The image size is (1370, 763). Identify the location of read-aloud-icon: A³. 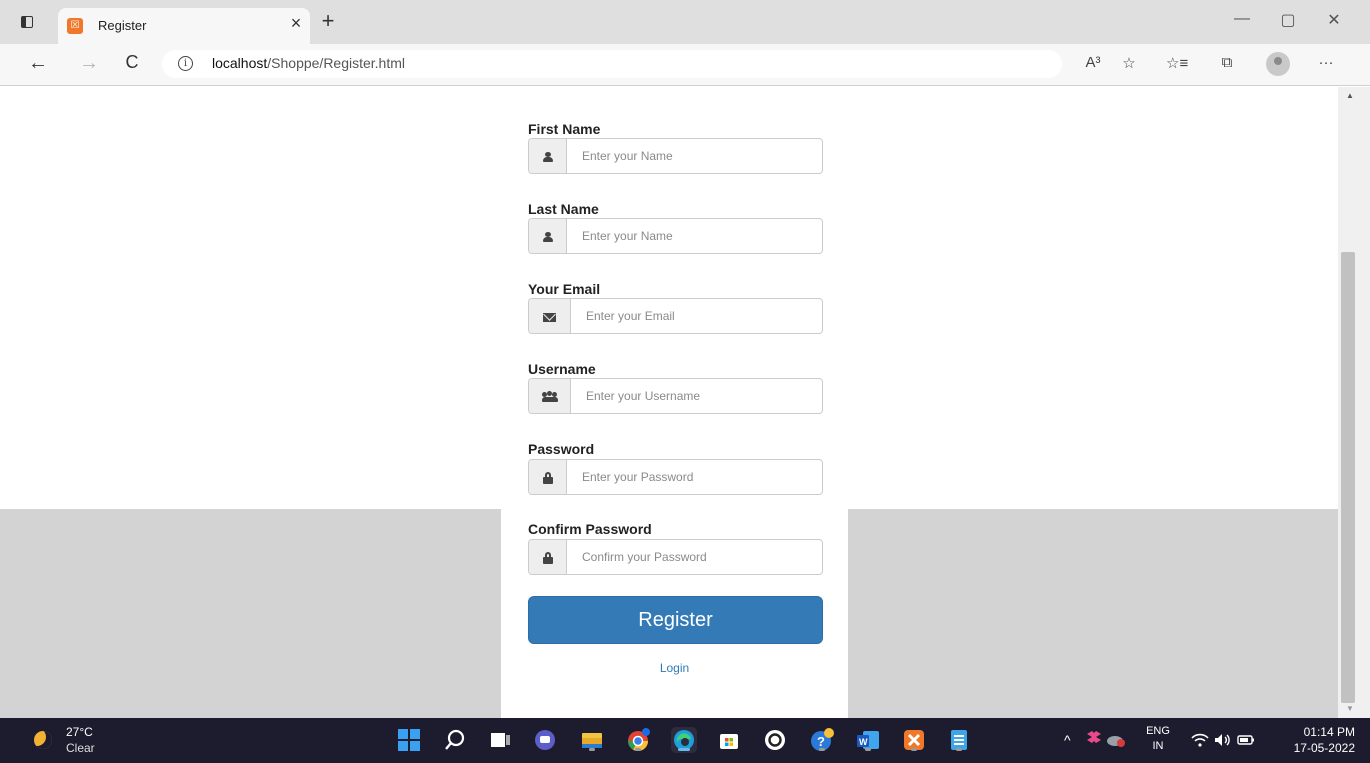
(1093, 62).